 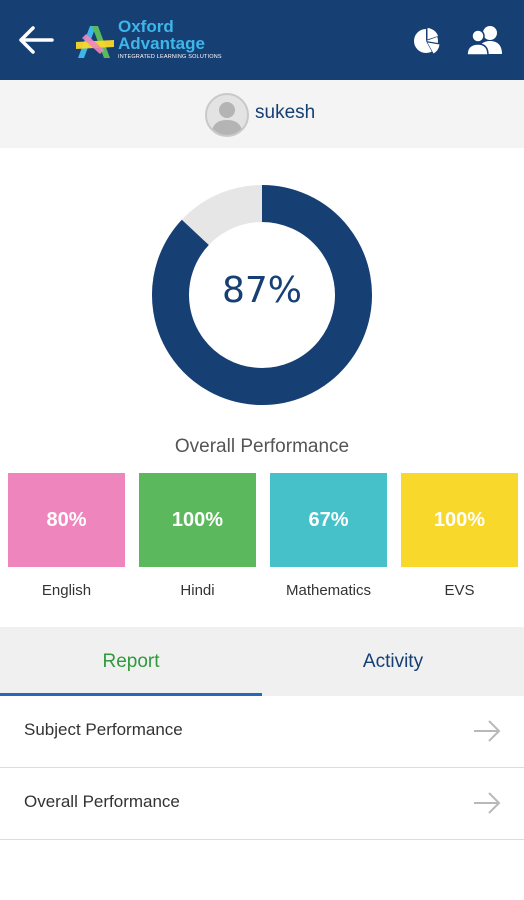 I want to click on subject-name: Hindi, so click(x=197, y=590).